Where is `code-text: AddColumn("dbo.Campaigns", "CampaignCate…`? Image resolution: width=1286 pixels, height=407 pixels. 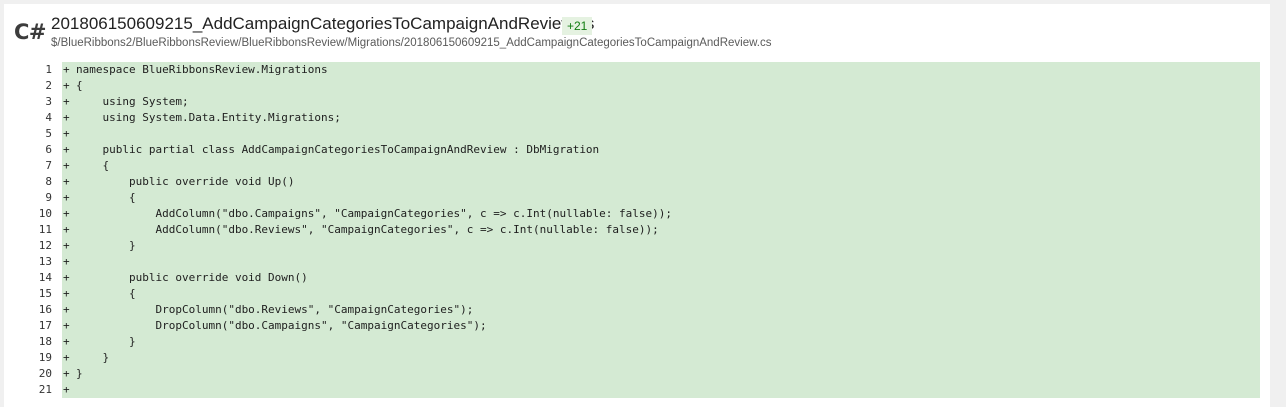
code-text: AddColumn("dbo.Campaigns", "CampaignCate… is located at coordinates (374, 213).